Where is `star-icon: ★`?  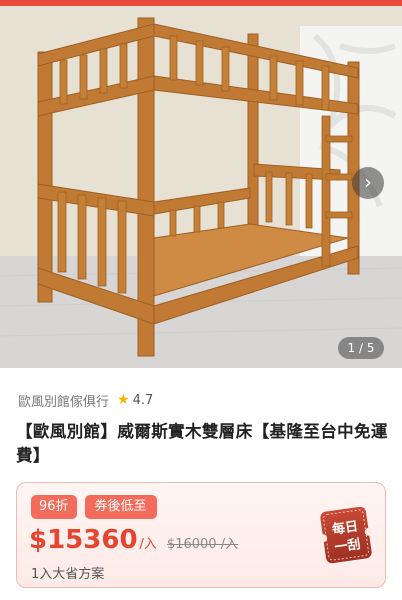
star-icon: ★ is located at coordinates (123, 400).